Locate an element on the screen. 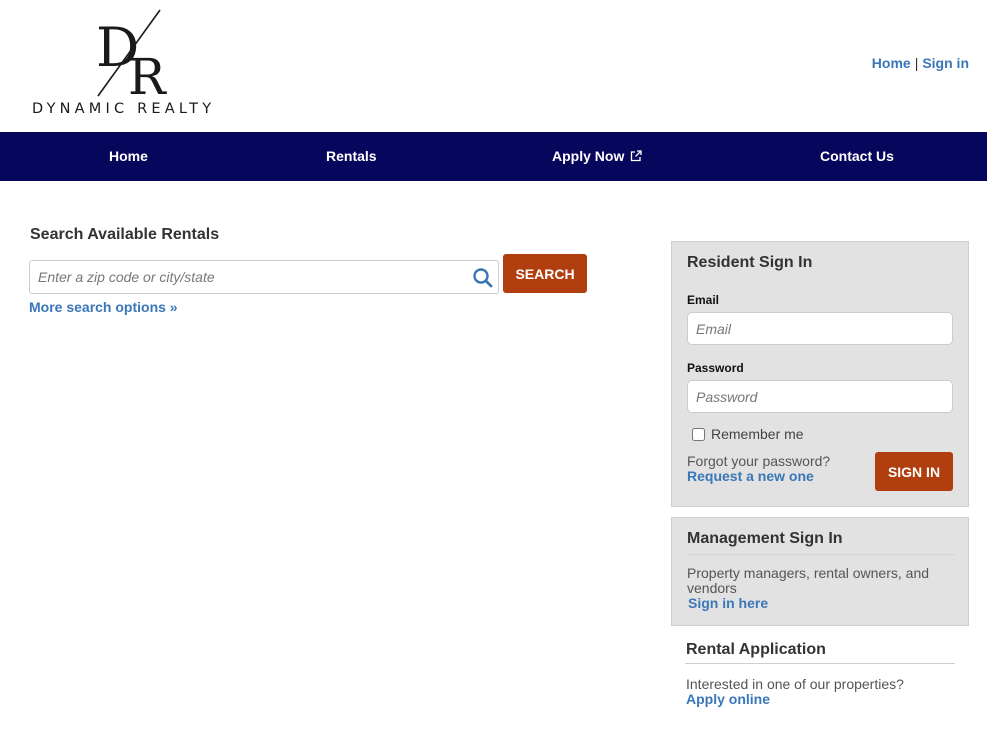 Image resolution: width=987 pixels, height=730 pixels. apply-online-link: Apply online is located at coordinates (728, 699).